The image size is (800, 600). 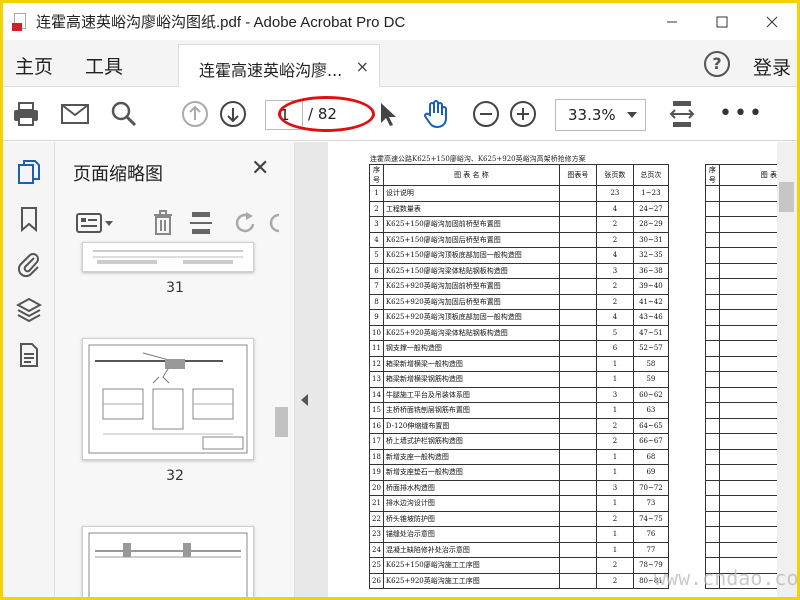 I want to click on thumbnail-label-31: 31, so click(x=175, y=288).